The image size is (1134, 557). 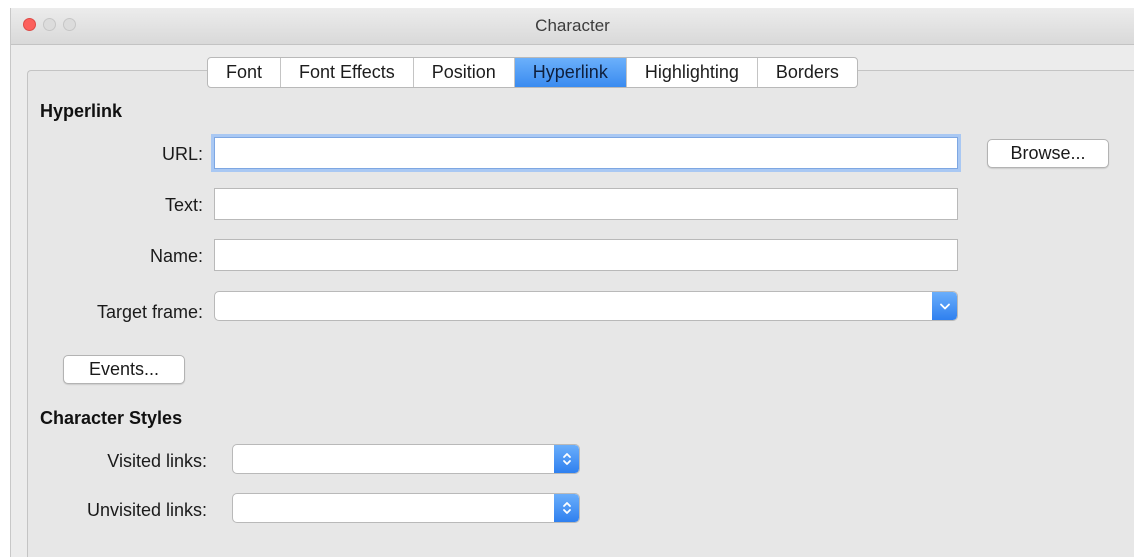 I want to click on title-bar: Character, so click(x=572, y=26).